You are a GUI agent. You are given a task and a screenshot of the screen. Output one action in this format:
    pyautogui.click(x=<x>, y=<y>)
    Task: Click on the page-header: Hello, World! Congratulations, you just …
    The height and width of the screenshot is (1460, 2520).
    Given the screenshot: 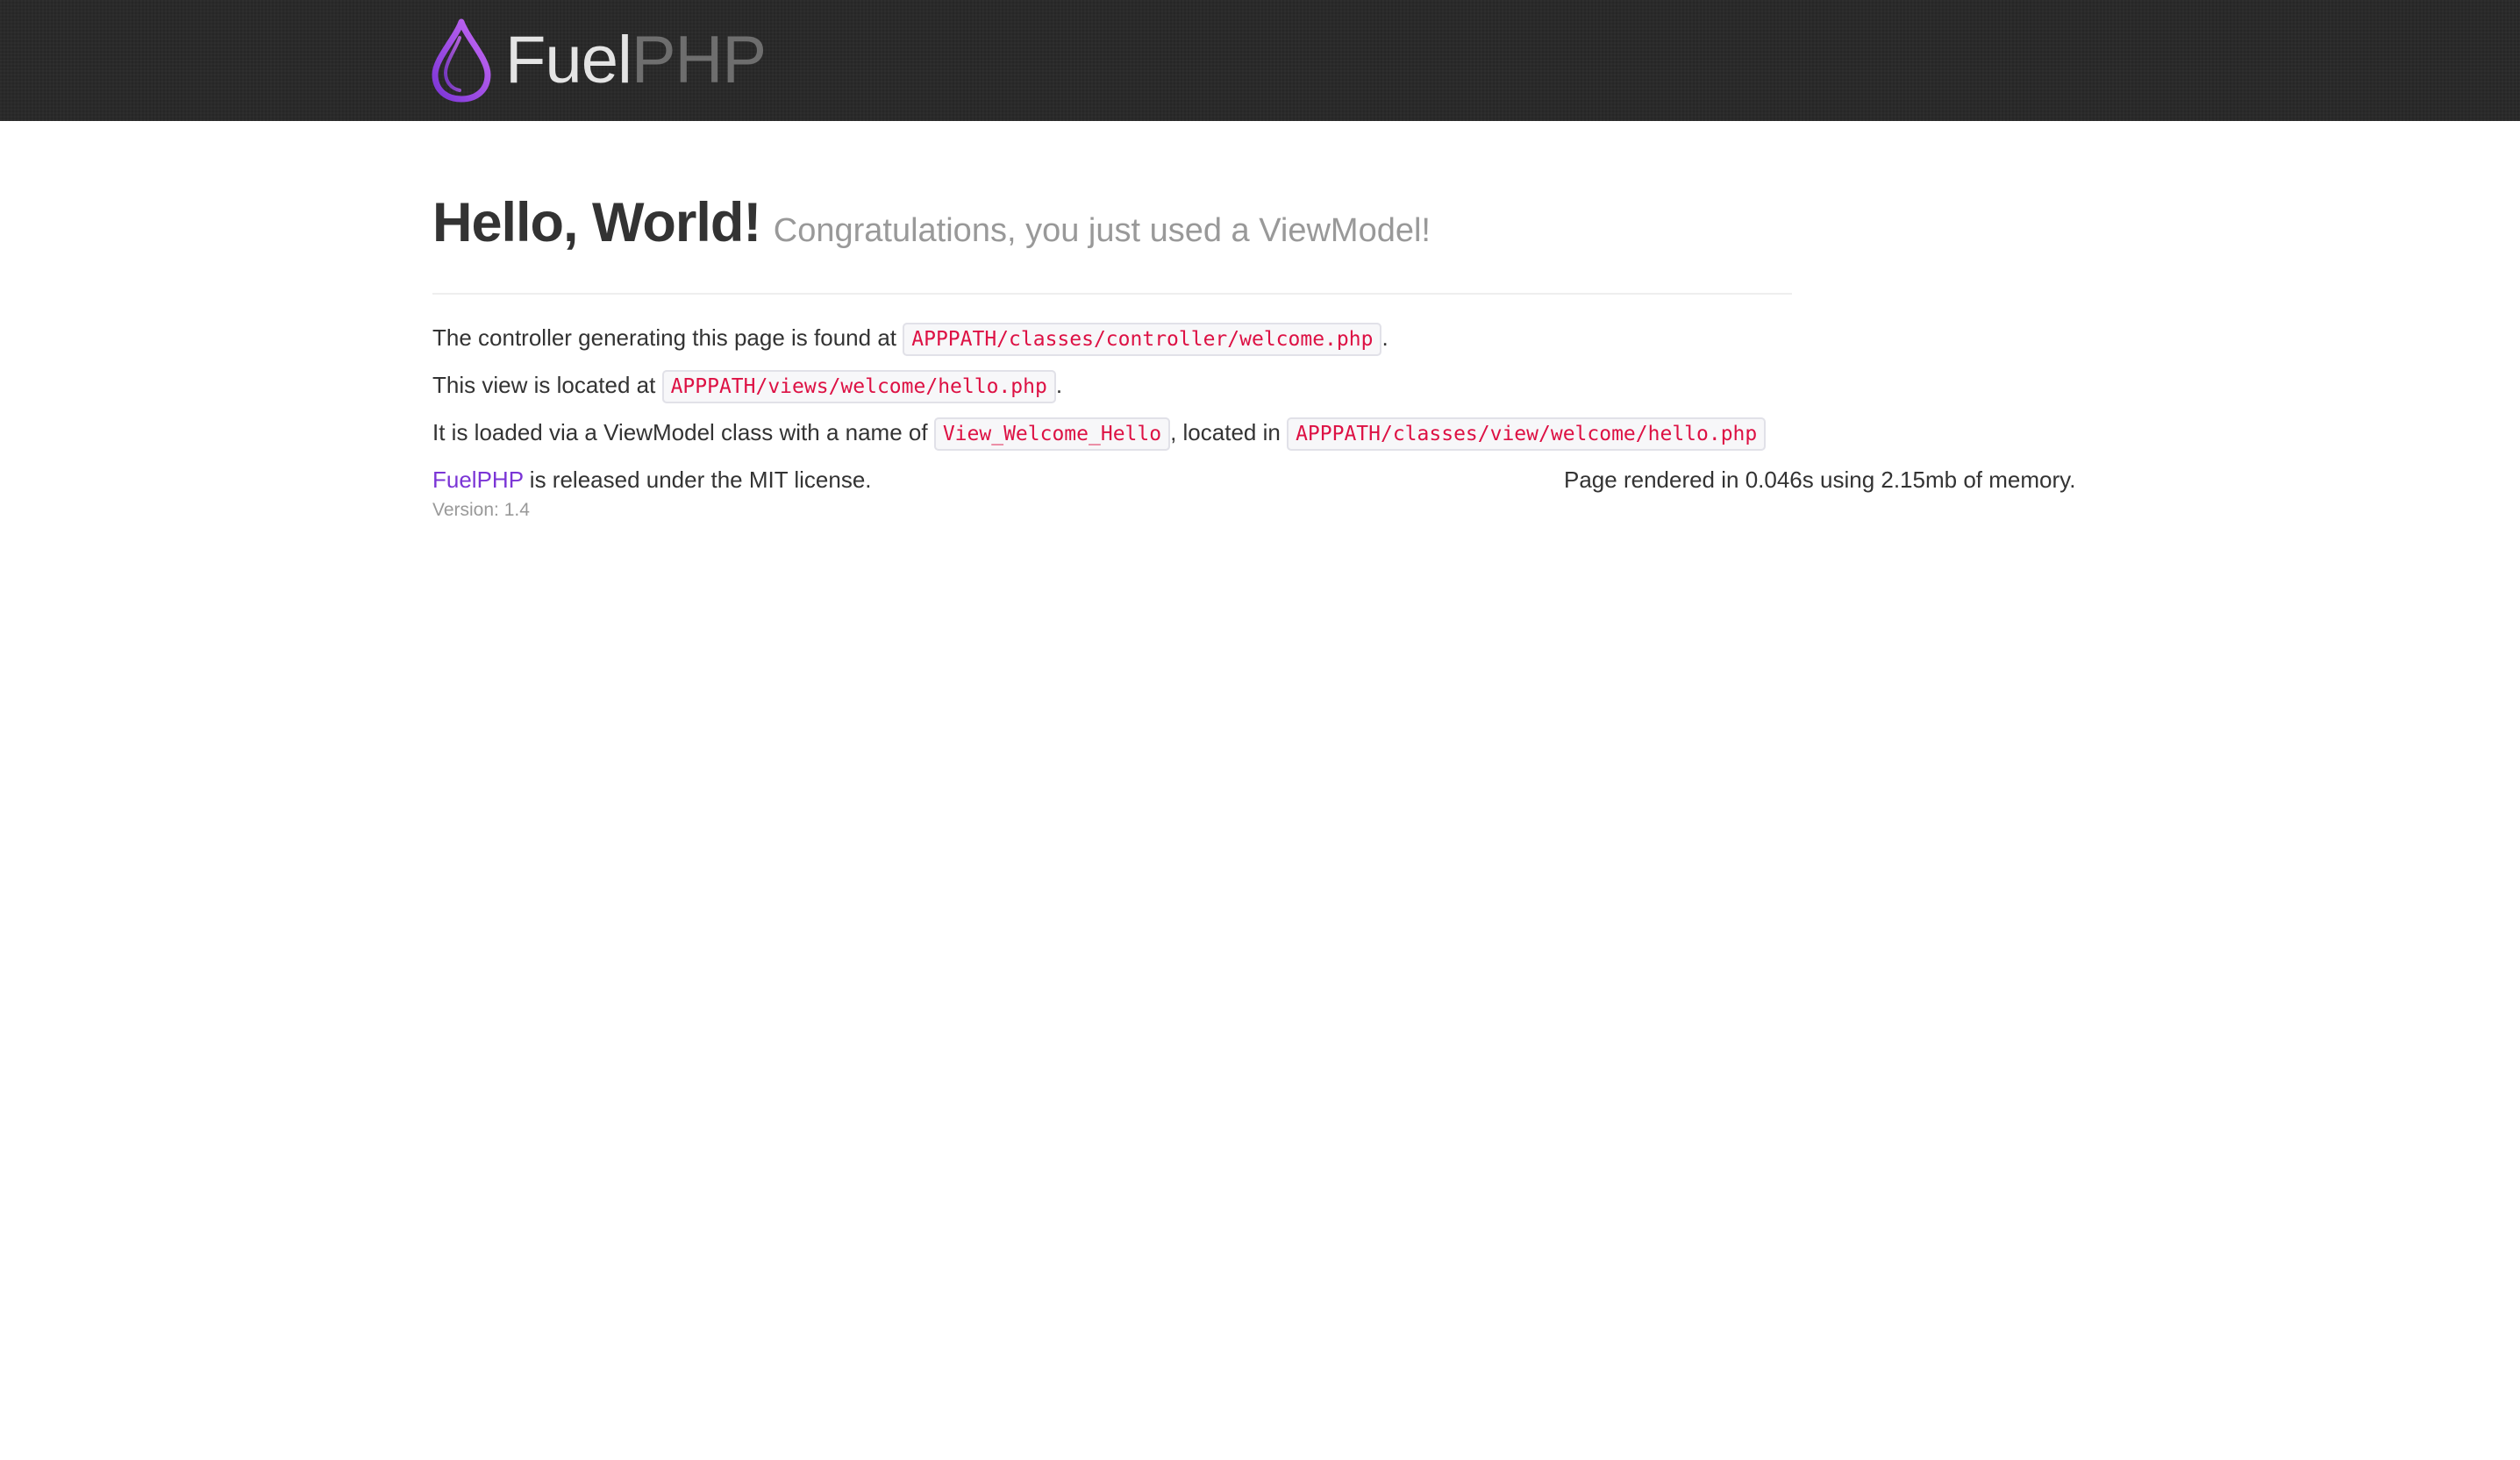 What is the action you would take?
    pyautogui.click(x=1112, y=243)
    